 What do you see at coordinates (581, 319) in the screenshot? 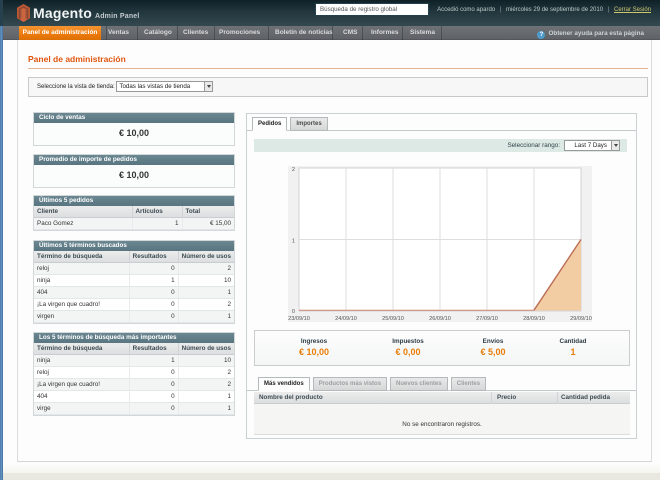
I see `svg-text: 29/09/10` at bounding box center [581, 319].